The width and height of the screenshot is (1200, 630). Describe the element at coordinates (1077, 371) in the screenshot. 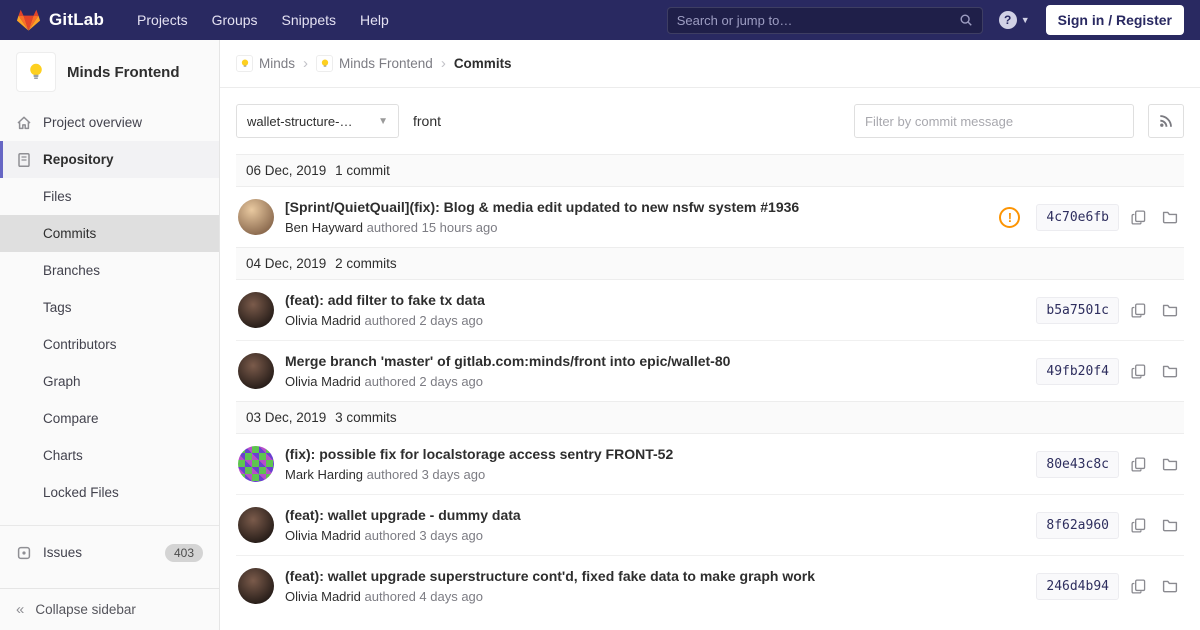

I see `commit-sha: 49fb20f4` at that location.